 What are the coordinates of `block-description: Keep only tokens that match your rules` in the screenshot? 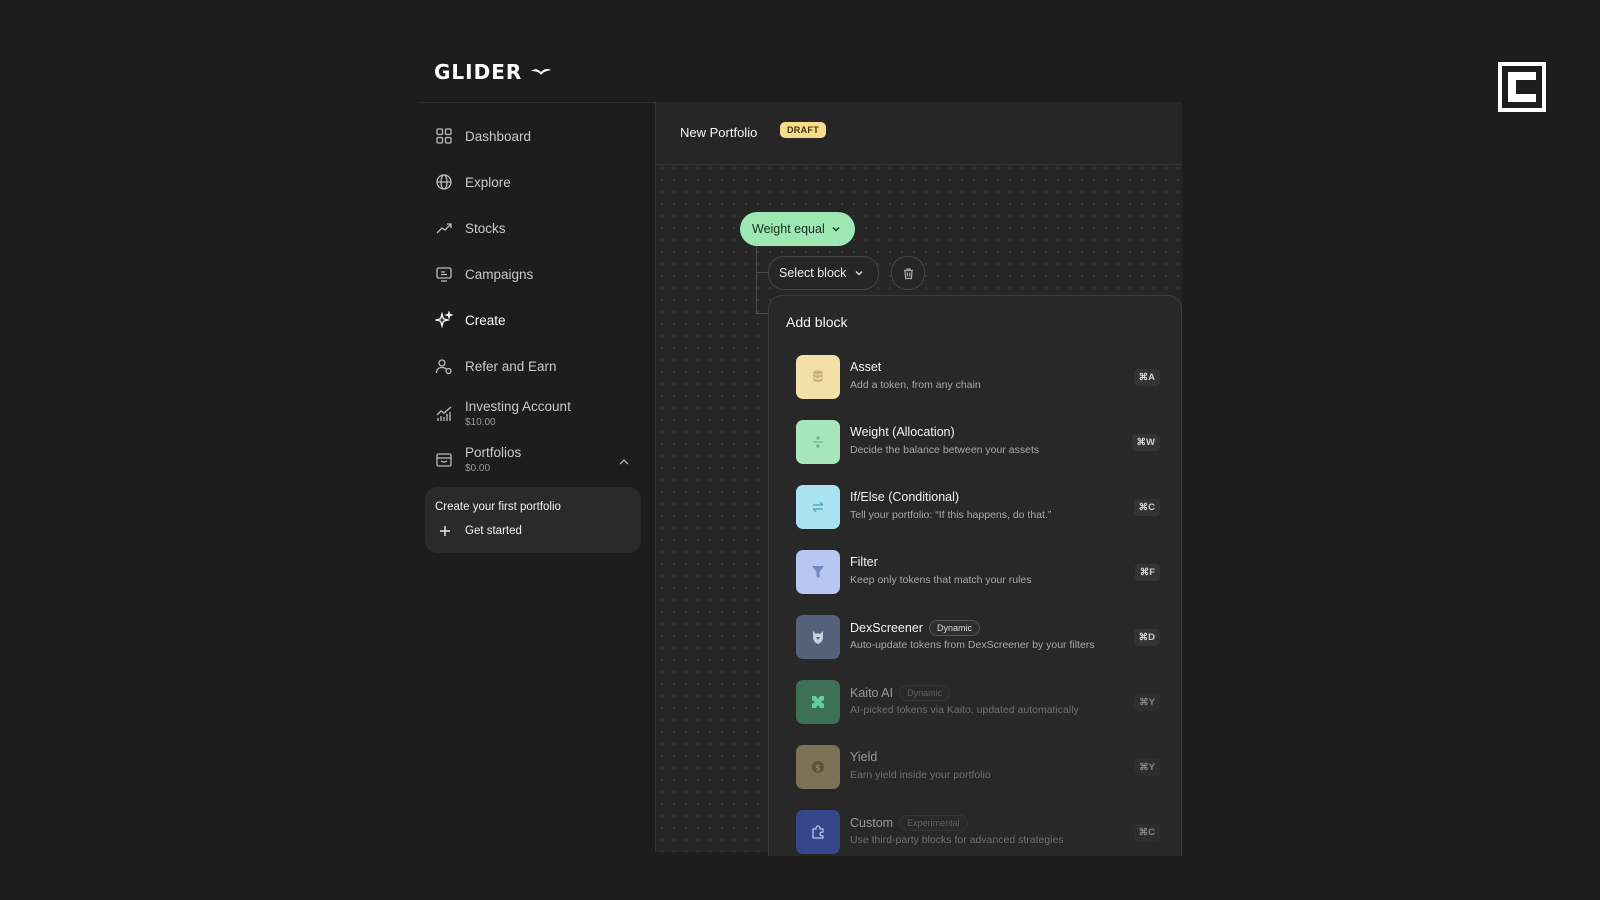 It's located at (941, 580).